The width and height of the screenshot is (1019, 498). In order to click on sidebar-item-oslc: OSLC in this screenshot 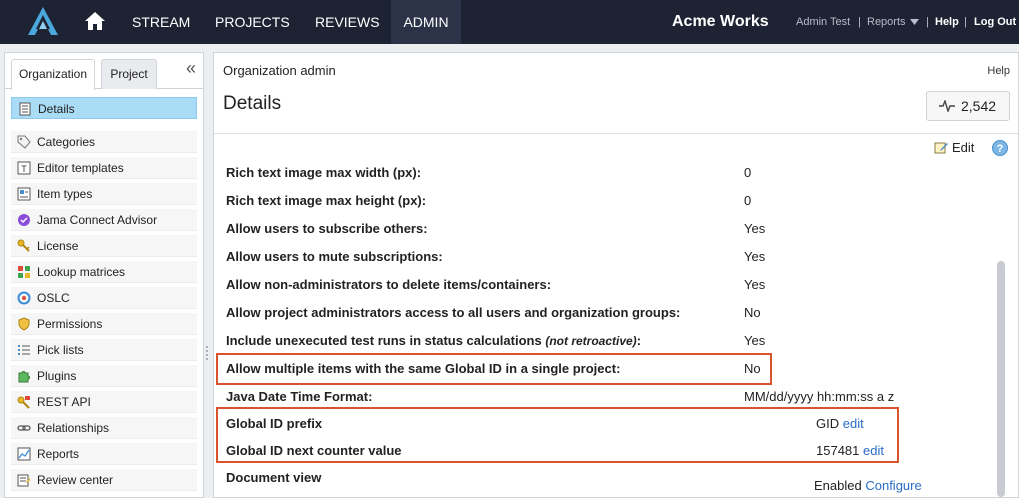, I will do `click(104, 298)`.